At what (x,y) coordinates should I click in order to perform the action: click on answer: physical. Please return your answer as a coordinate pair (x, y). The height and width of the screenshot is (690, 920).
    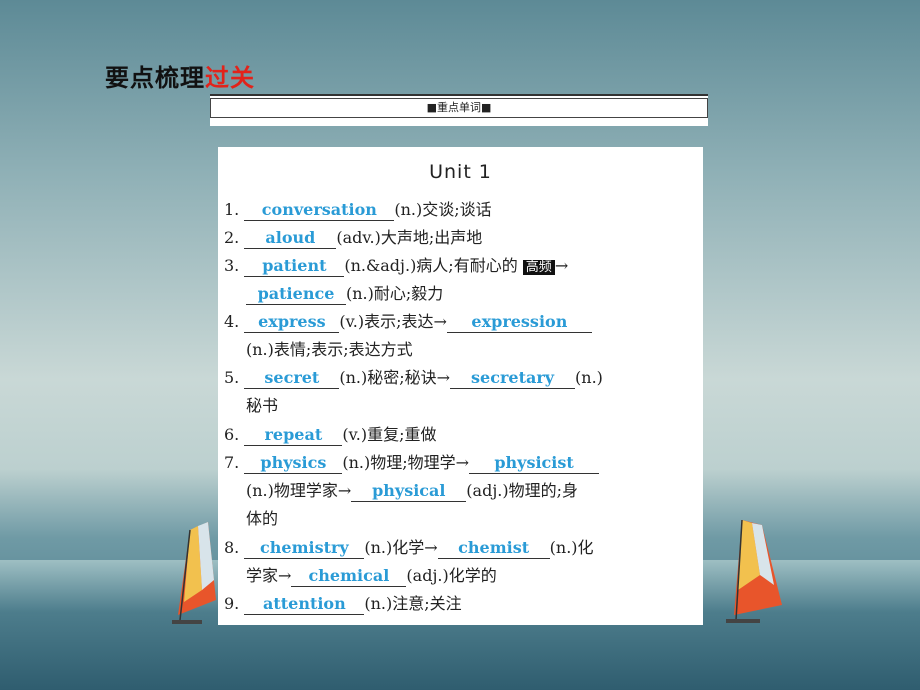
    Looking at the image, I should click on (409, 491).